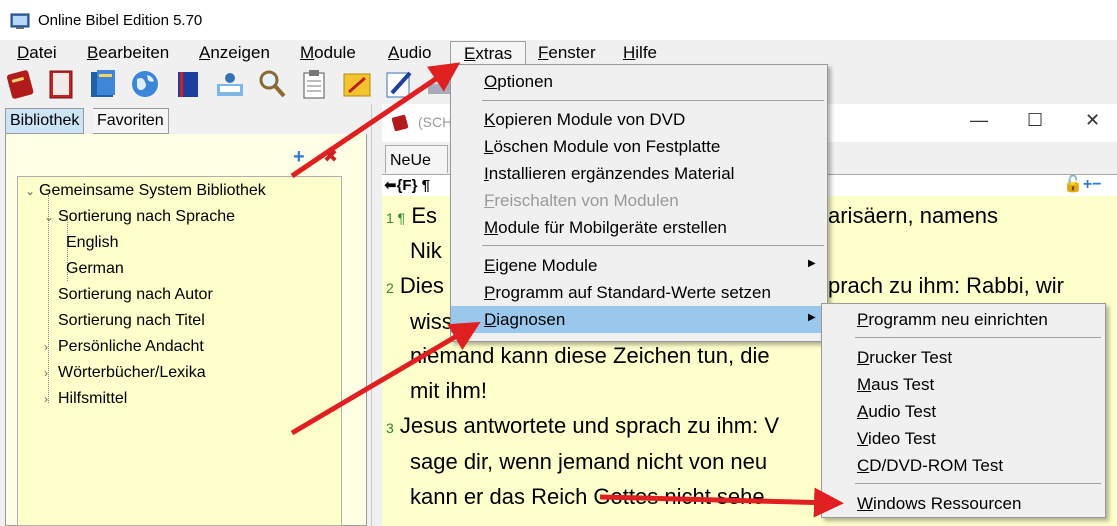  What do you see at coordinates (409, 53) in the screenshot?
I see `menu-audio: Audio` at bounding box center [409, 53].